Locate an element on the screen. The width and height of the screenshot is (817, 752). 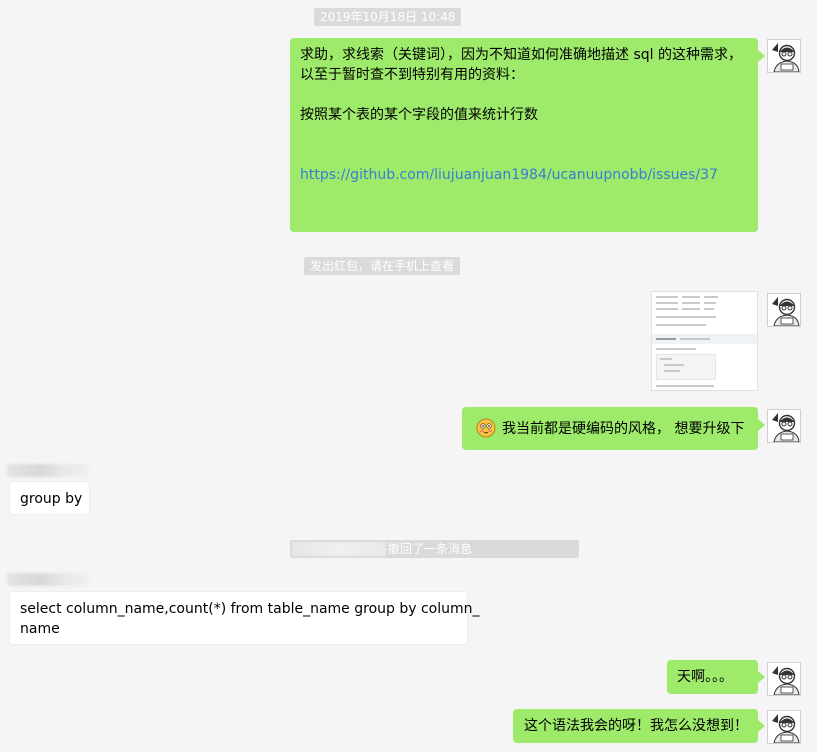
flushed-face-emoji-icon is located at coordinates (486, 428).